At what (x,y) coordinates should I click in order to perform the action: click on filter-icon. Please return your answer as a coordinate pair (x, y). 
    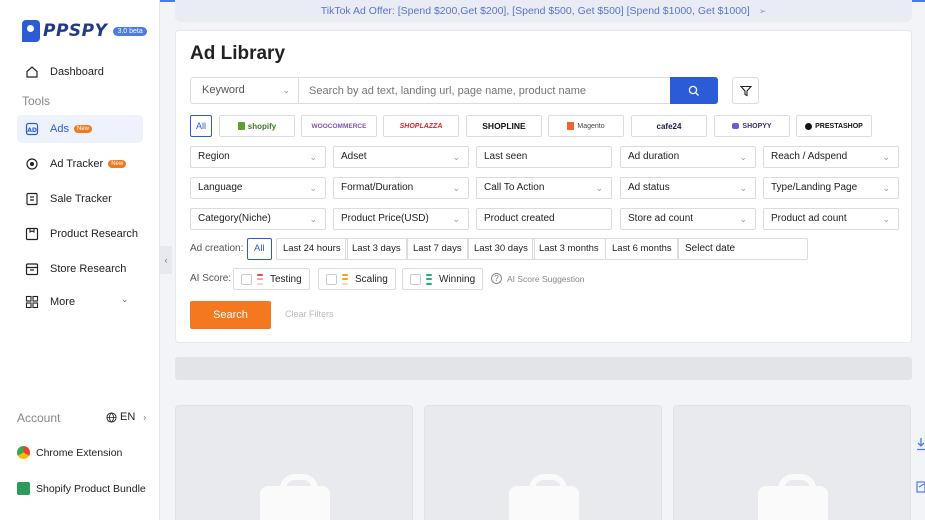
    Looking at the image, I should click on (745, 90).